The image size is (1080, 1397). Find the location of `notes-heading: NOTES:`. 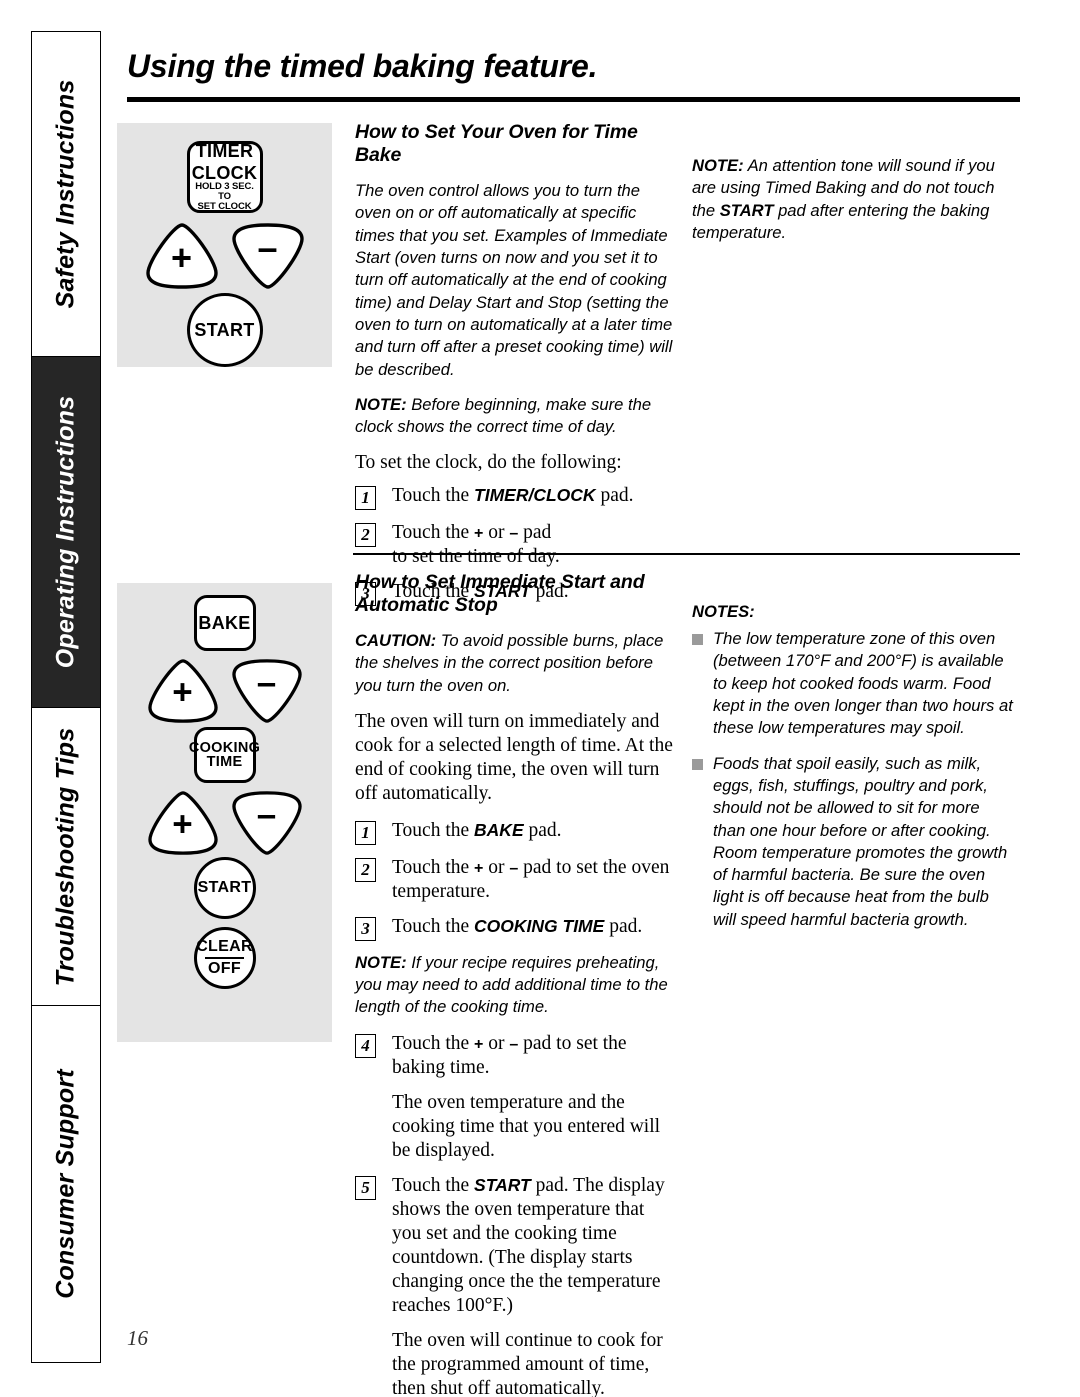

notes-heading: NOTES: is located at coordinates (723, 611).